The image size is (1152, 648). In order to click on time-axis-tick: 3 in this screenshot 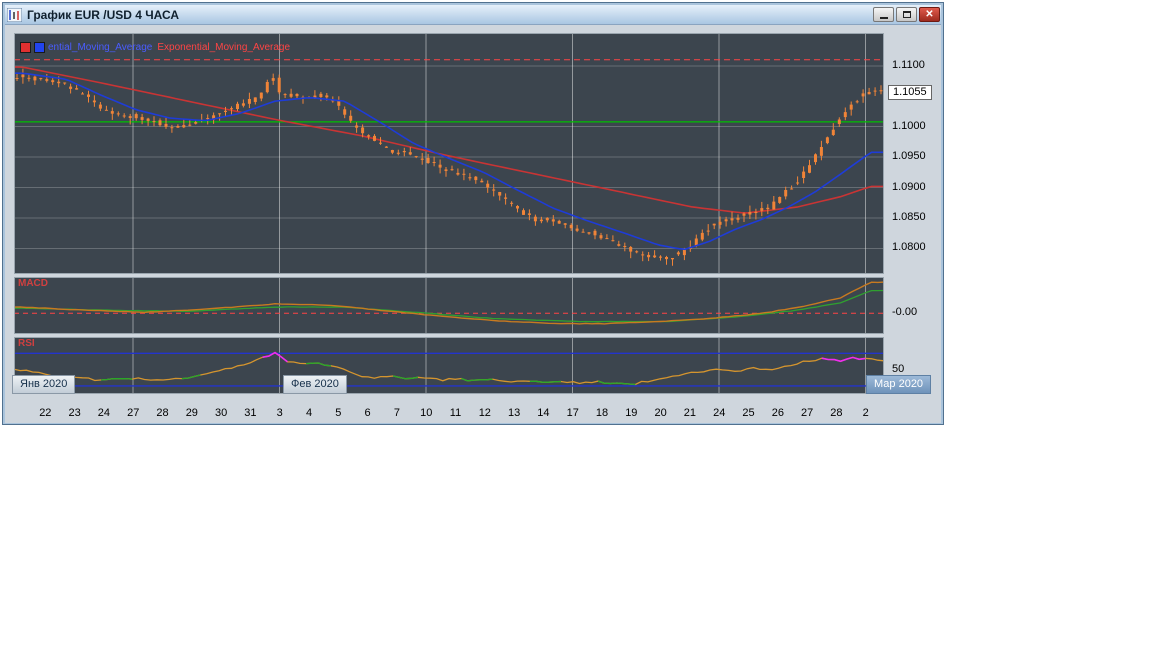, I will do `click(279, 413)`.